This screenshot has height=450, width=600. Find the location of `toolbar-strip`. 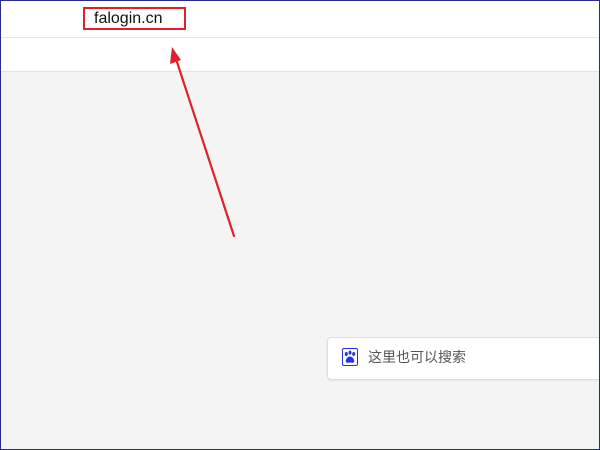

toolbar-strip is located at coordinates (300, 55).